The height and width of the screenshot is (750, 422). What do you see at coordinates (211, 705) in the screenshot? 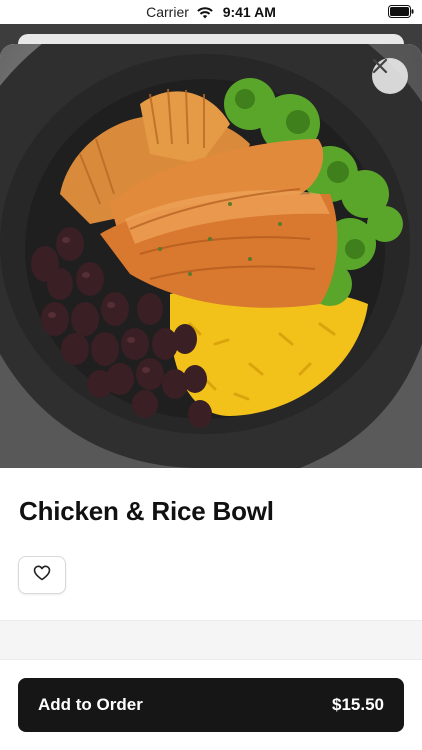
I see `add-to-order-button: Add to Order $15.50` at bounding box center [211, 705].